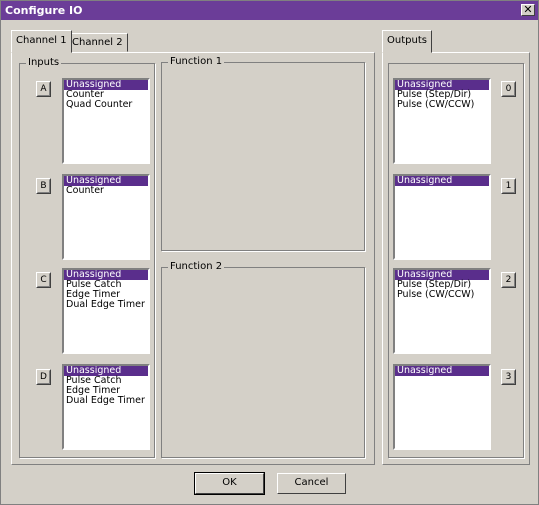 This screenshot has height=505, width=539. I want to click on ok-button: OK, so click(229, 483).